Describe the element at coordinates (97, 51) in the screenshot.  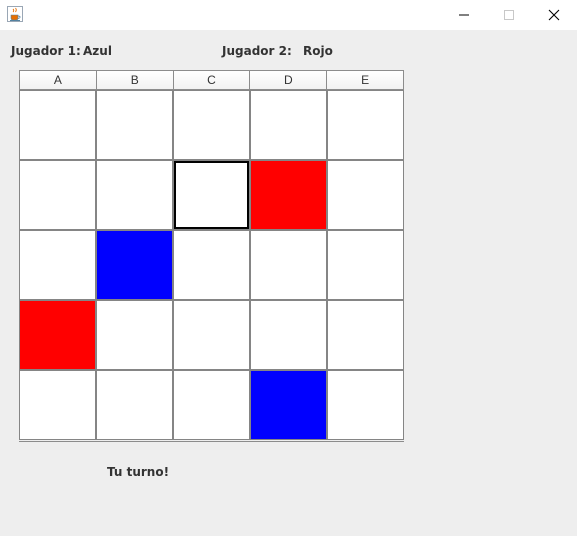
I see `player1-color: Azul` at that location.